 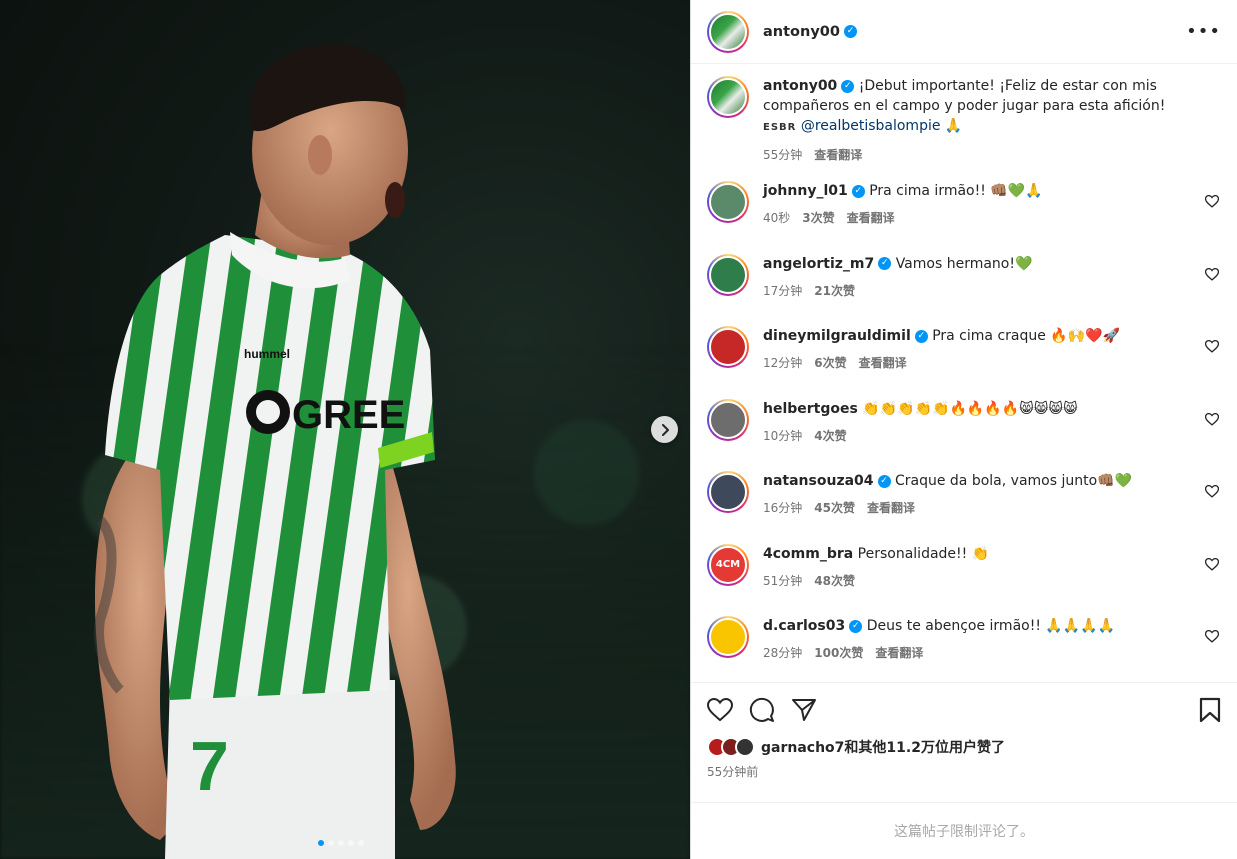 What do you see at coordinates (808, 554) in the screenshot?
I see `comment-username: 4comm_bra` at bounding box center [808, 554].